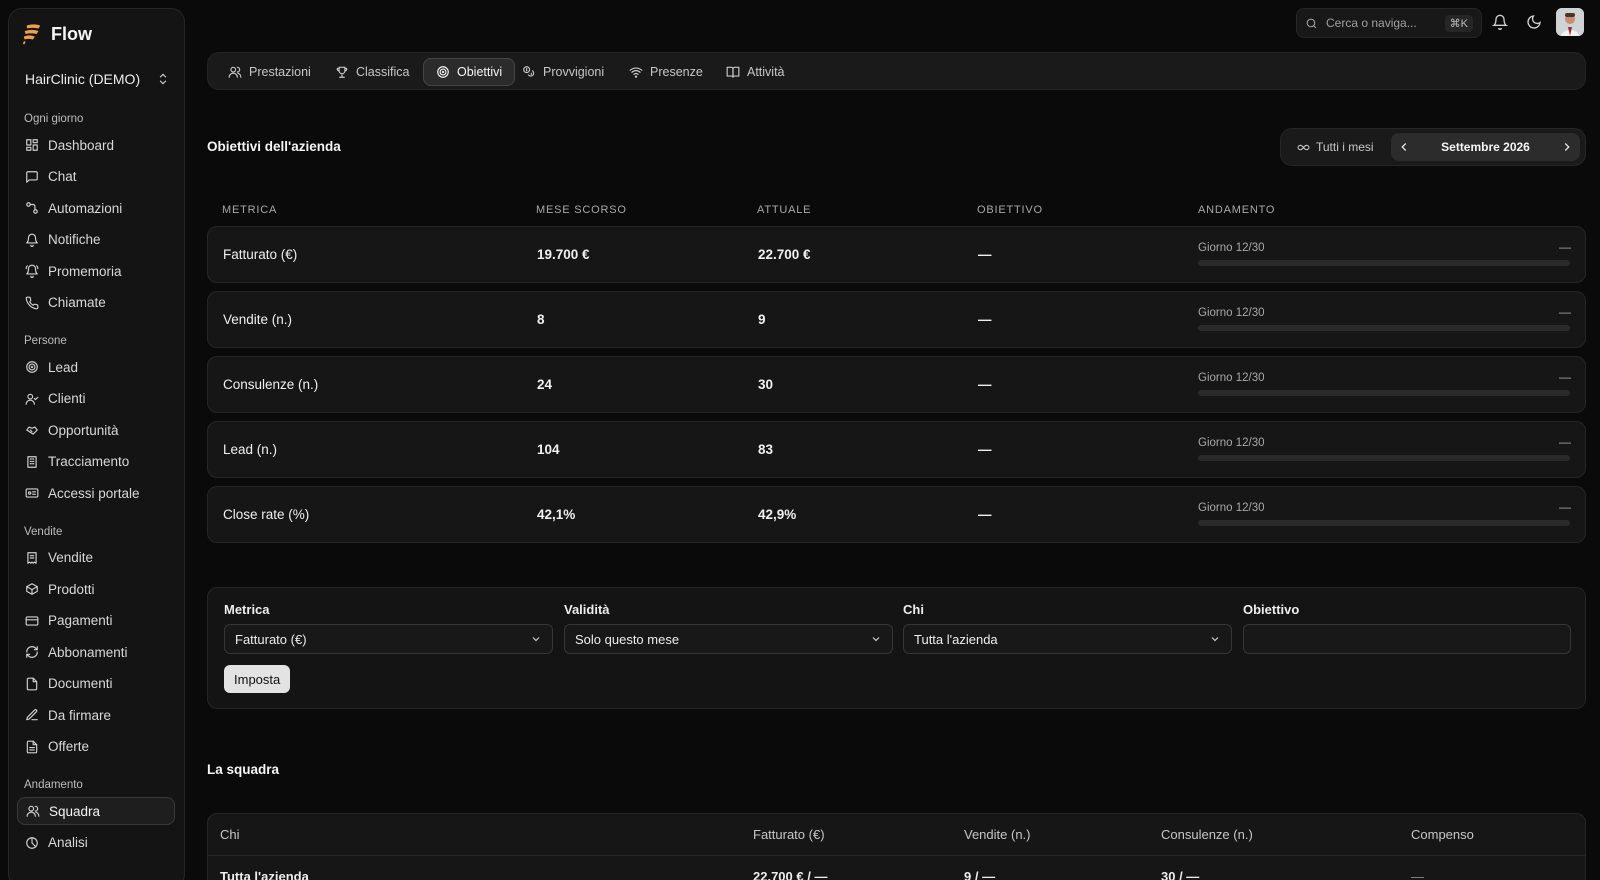 This screenshot has height=880, width=1600. I want to click on brand: Flow, so click(56, 34).